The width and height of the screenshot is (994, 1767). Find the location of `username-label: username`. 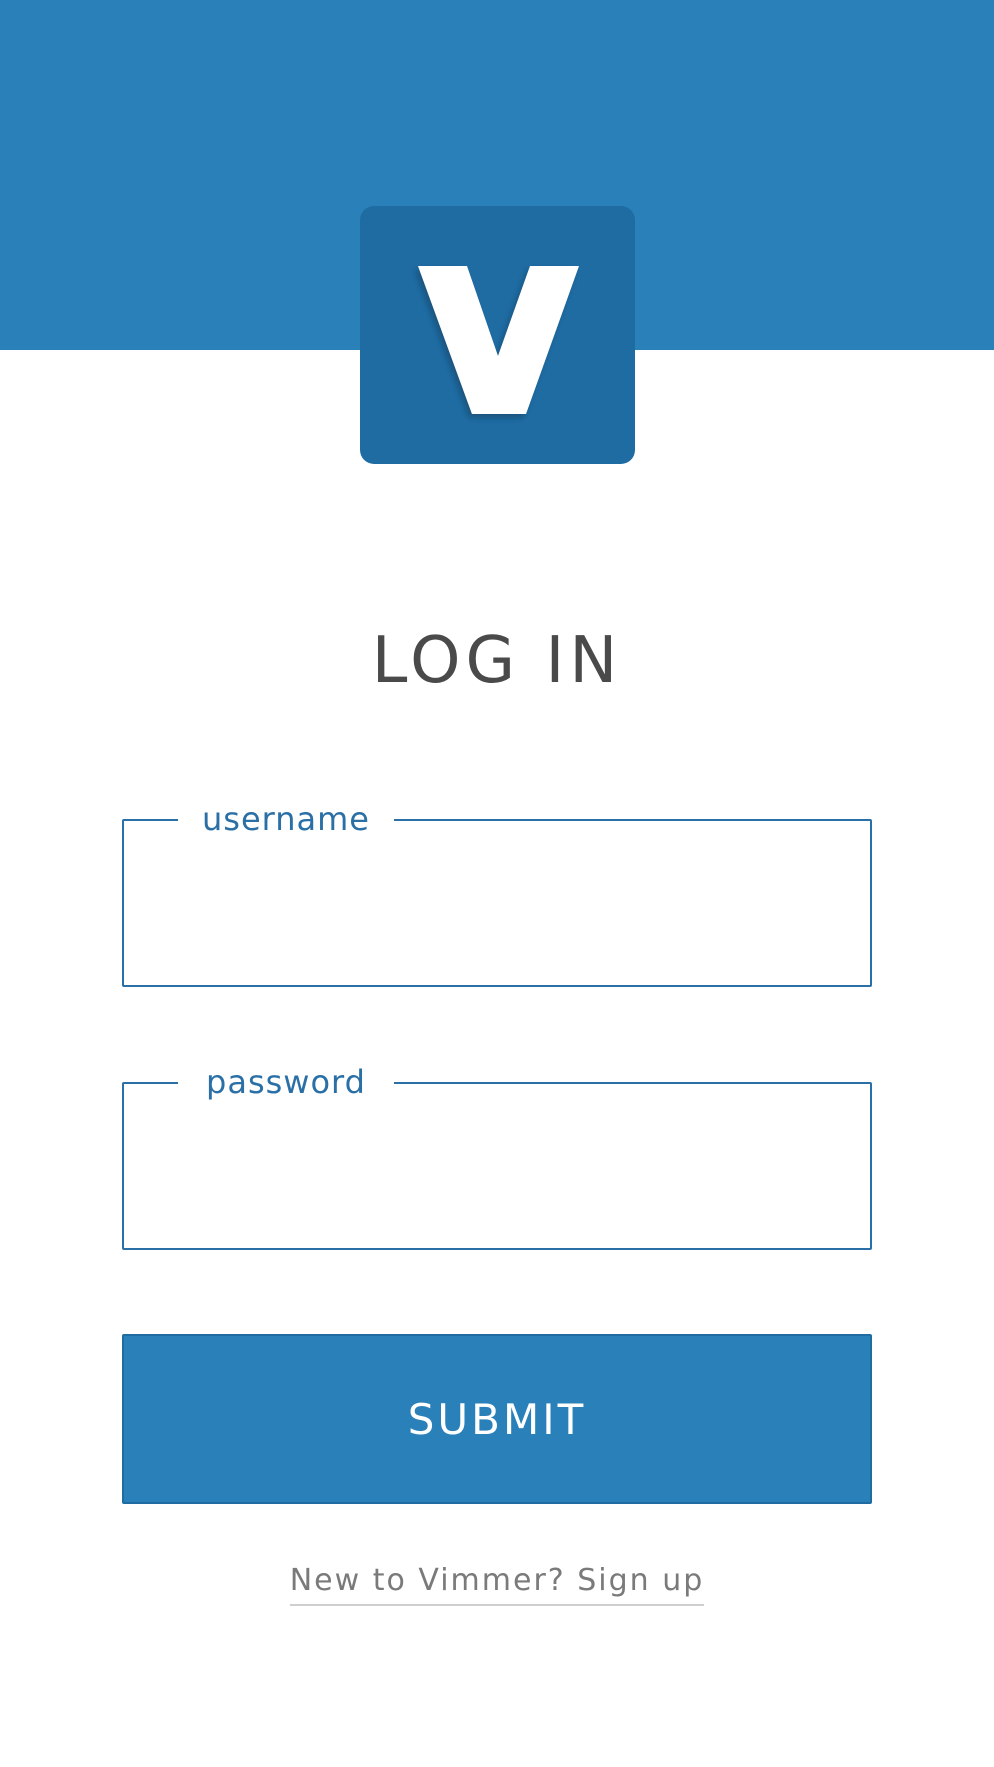

username-label: username is located at coordinates (286, 819).